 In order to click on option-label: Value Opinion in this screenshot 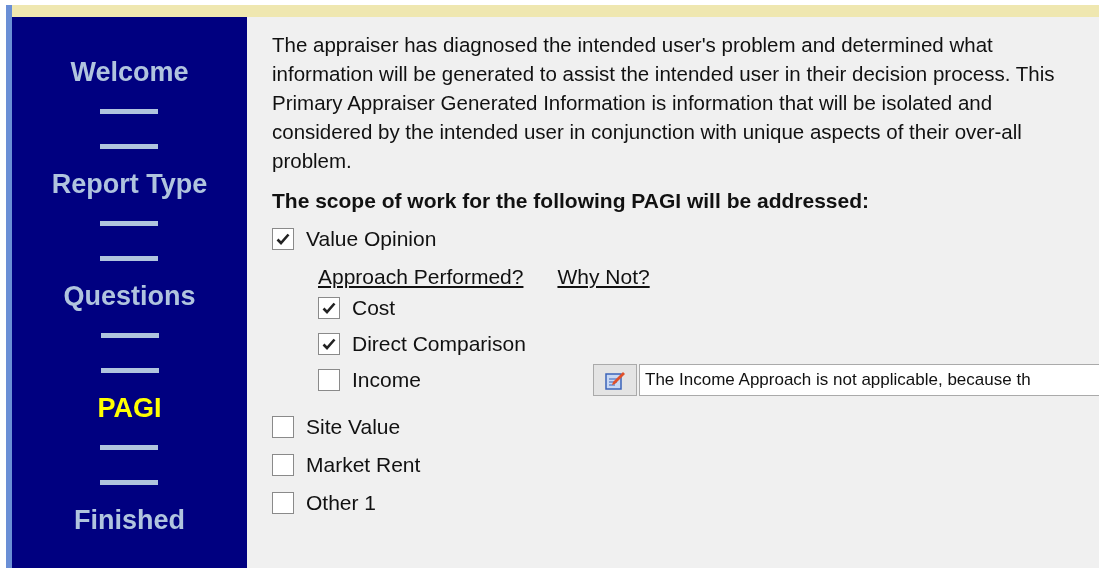, I will do `click(371, 239)`.